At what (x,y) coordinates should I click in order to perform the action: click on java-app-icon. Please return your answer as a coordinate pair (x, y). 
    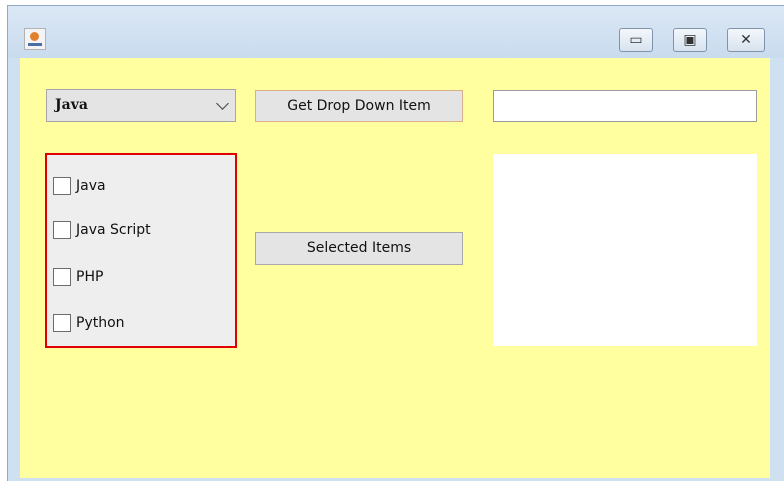
    Looking at the image, I should click on (35, 39).